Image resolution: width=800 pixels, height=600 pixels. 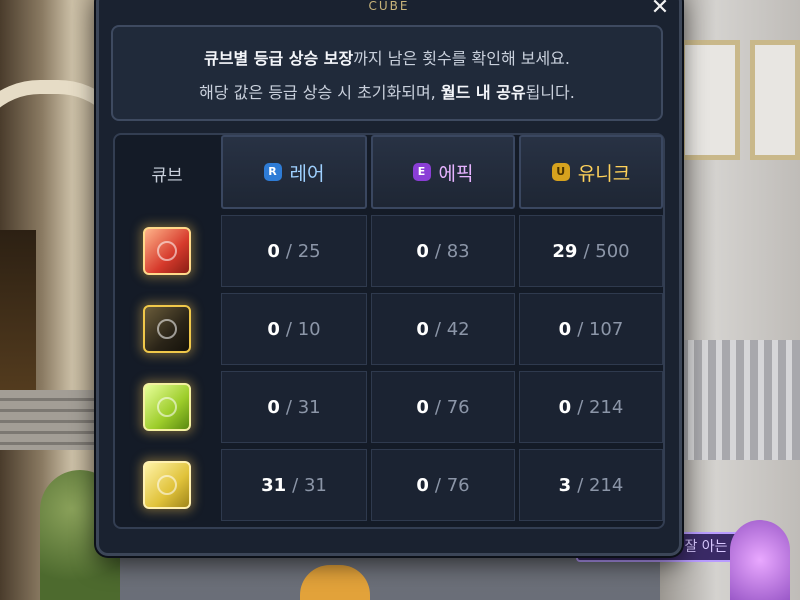 I want to click on count-max: / 42, so click(x=452, y=329).